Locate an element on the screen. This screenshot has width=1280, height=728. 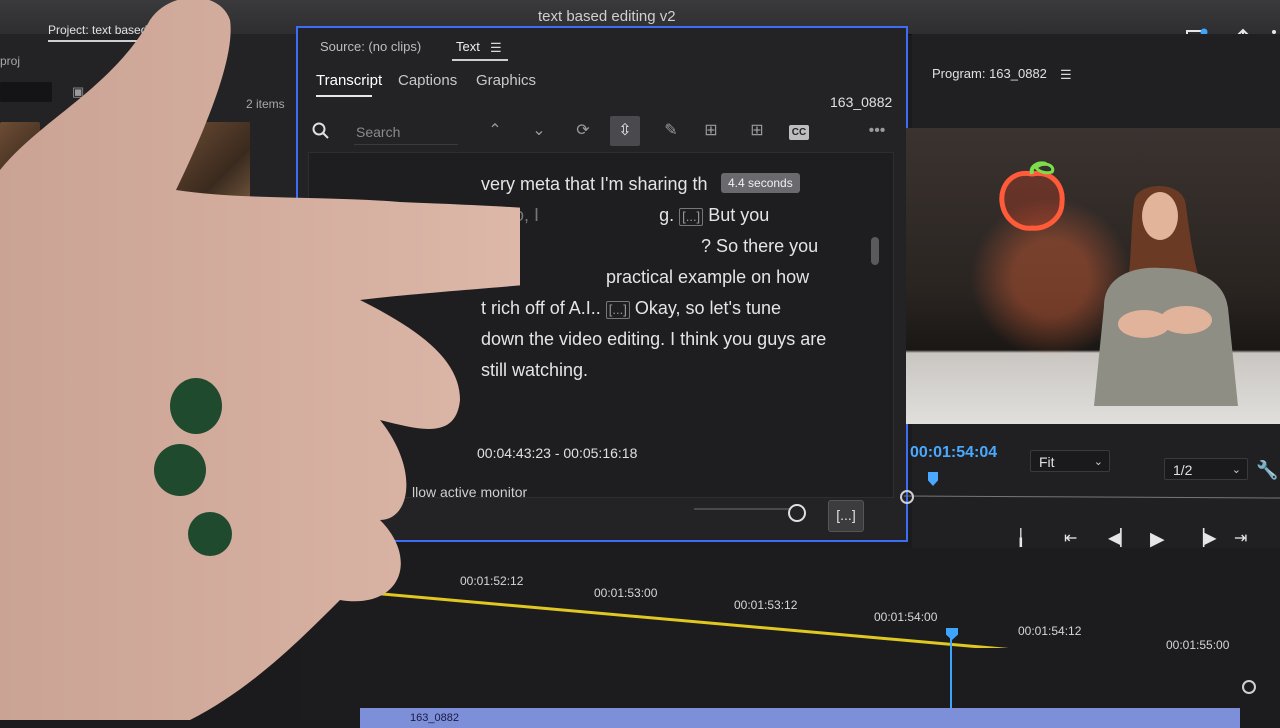
pause-duration-tooltip: 4.4 seconds is located at coordinates (760, 183).